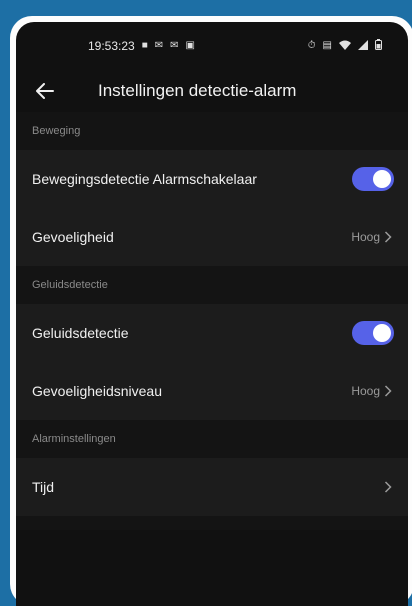 This screenshot has height=606, width=412. I want to click on setting-row-sensitivity-level: Gevoeligheidsniveau Hoog, so click(212, 391).